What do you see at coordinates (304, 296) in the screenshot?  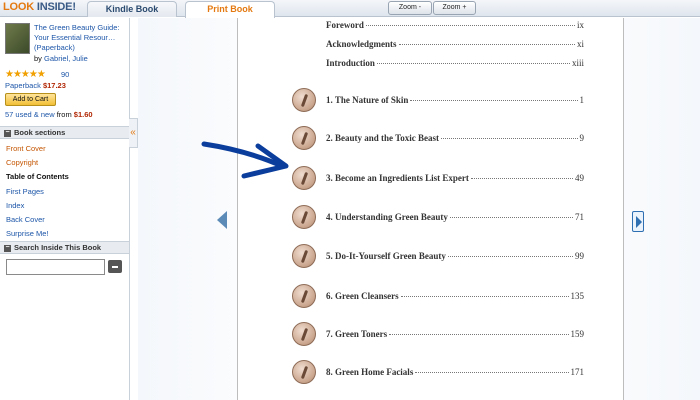 I see `cleansers-chapter-icon` at bounding box center [304, 296].